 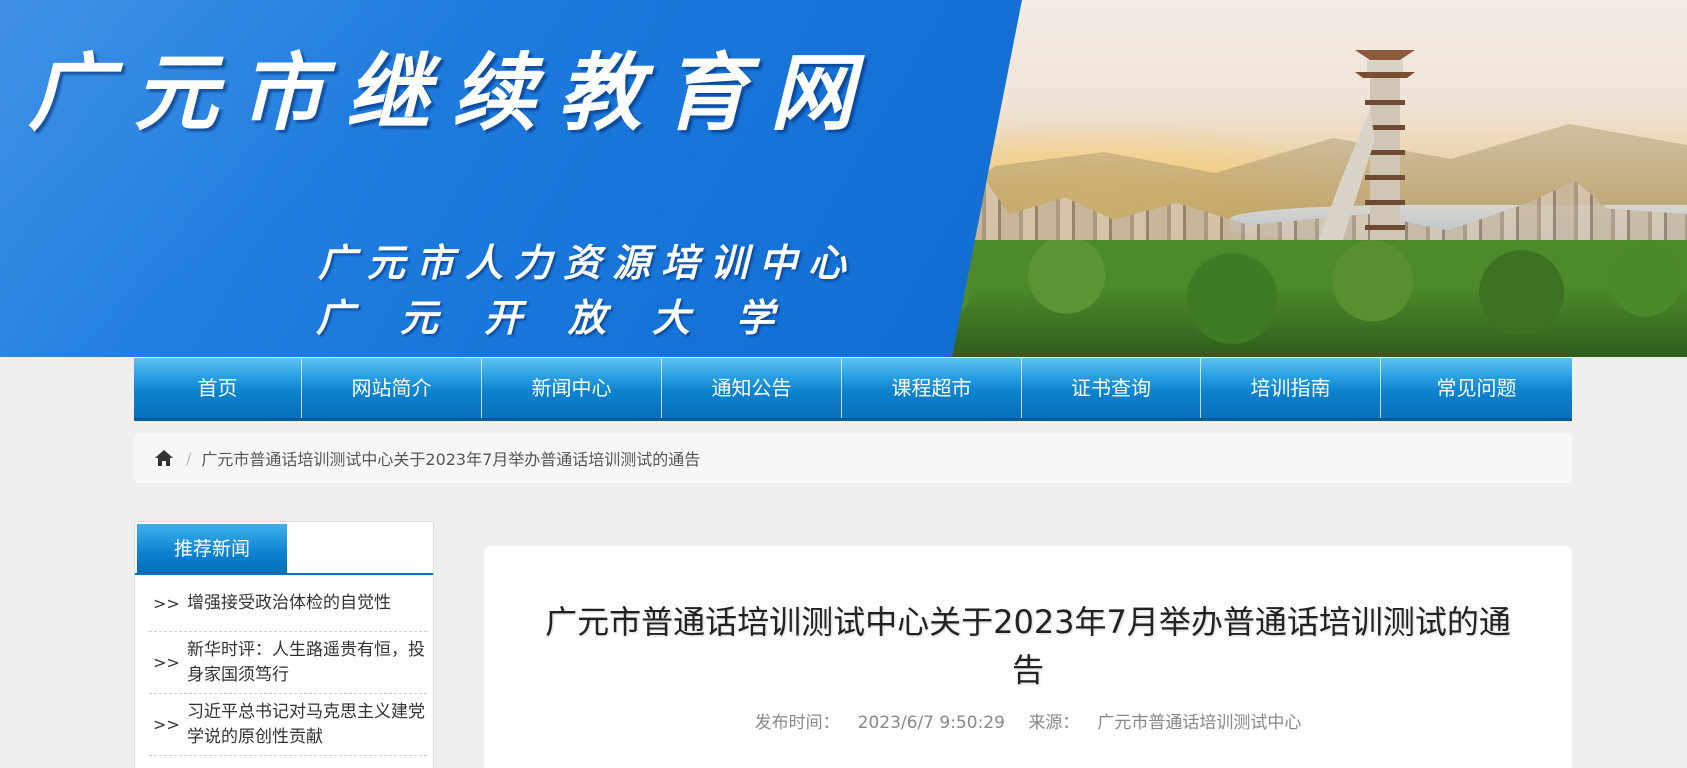 What do you see at coordinates (1199, 723) in the screenshot?
I see `source-value: 广元市普通话培训测试中心` at bounding box center [1199, 723].